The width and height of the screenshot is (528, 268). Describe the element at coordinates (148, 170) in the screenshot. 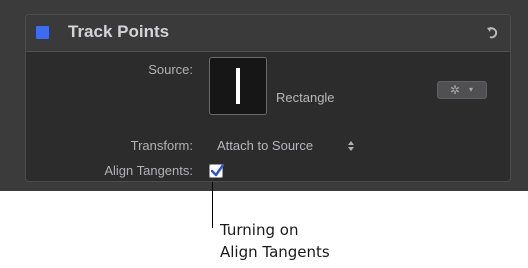

I see `align-tangents-label: Align Tangents:` at that location.